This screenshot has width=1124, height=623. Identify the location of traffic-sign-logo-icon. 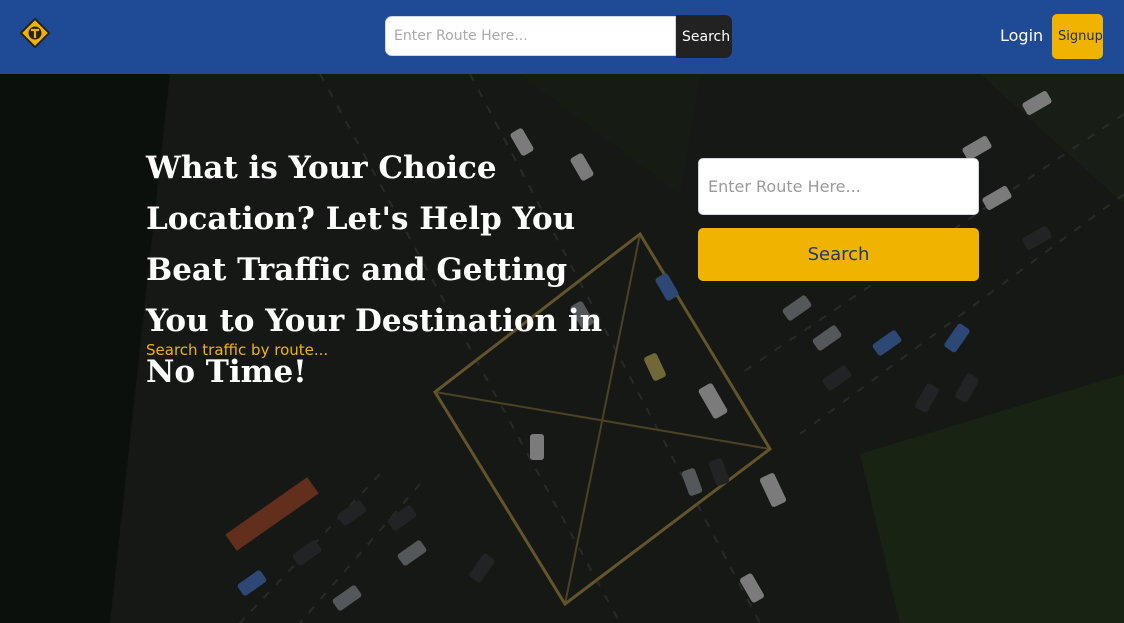
(35, 33).